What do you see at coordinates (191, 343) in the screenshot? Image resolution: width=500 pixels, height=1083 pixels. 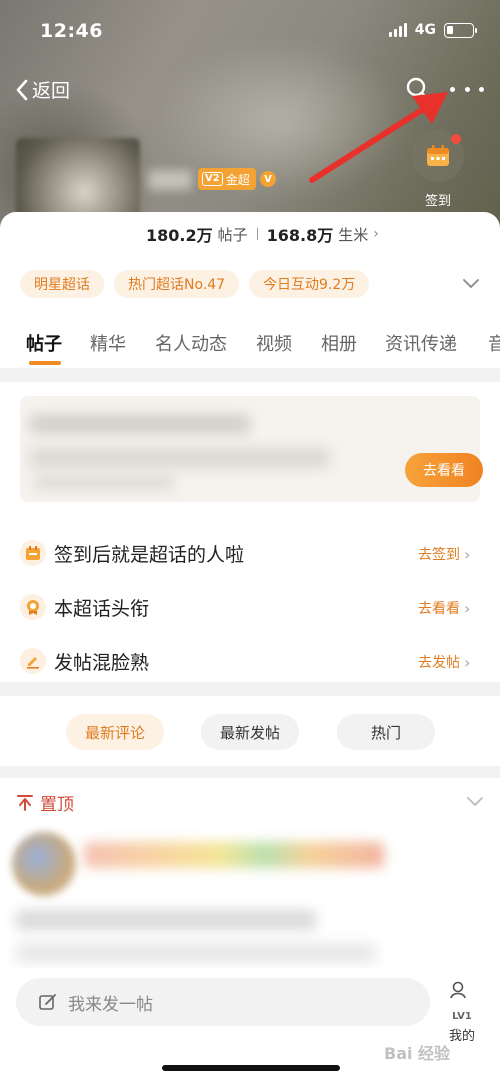 I see `tab-celebrity-news: 名人动态` at bounding box center [191, 343].